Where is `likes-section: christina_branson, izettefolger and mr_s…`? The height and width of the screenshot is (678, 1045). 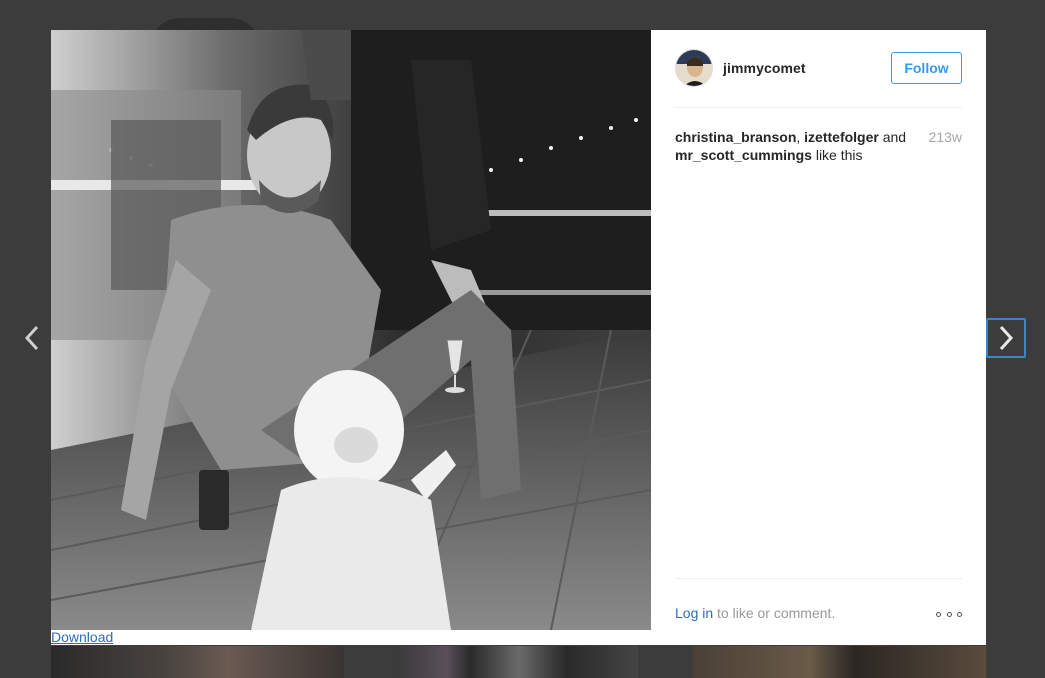
likes-section: christina_branson, izettefolger and mr_s… is located at coordinates (818, 146).